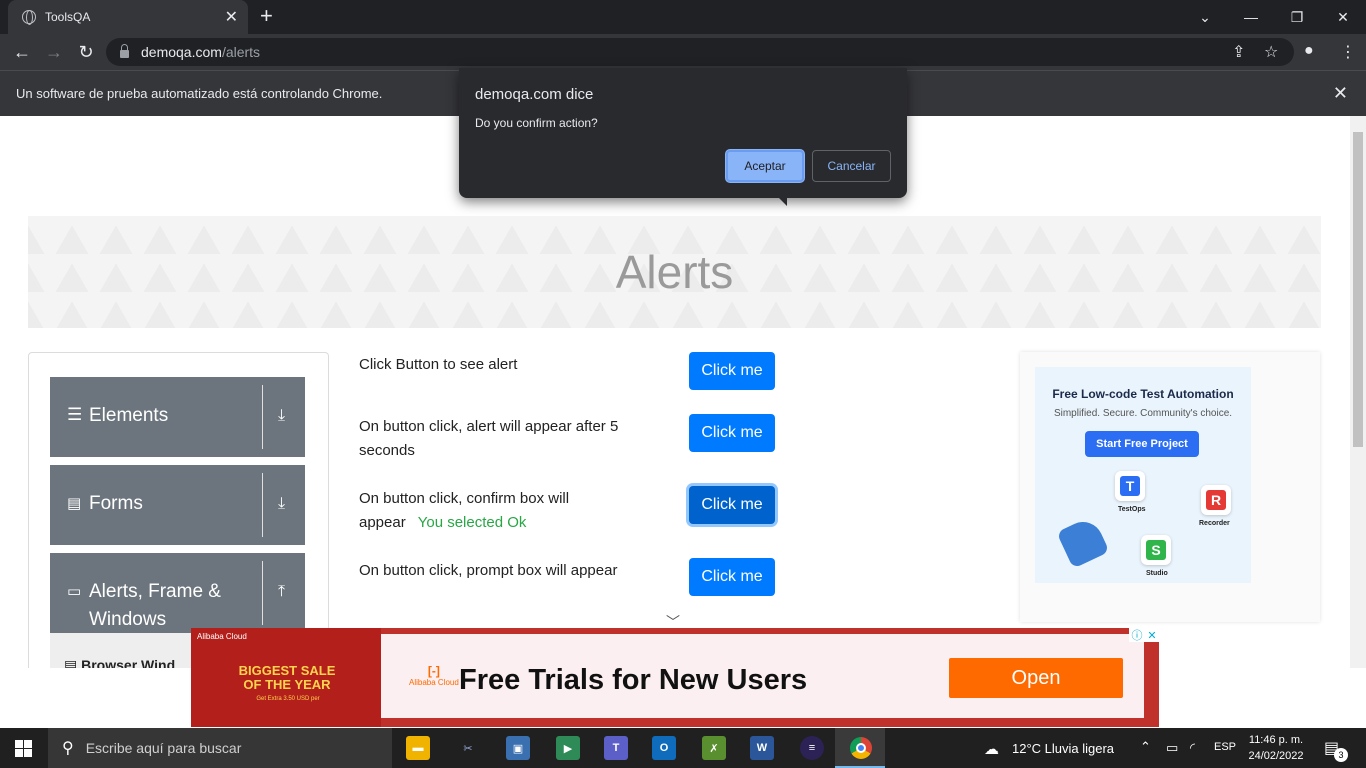  I want to click on sidebar-group-elements: ☰ Elements ⤓, so click(177, 417).